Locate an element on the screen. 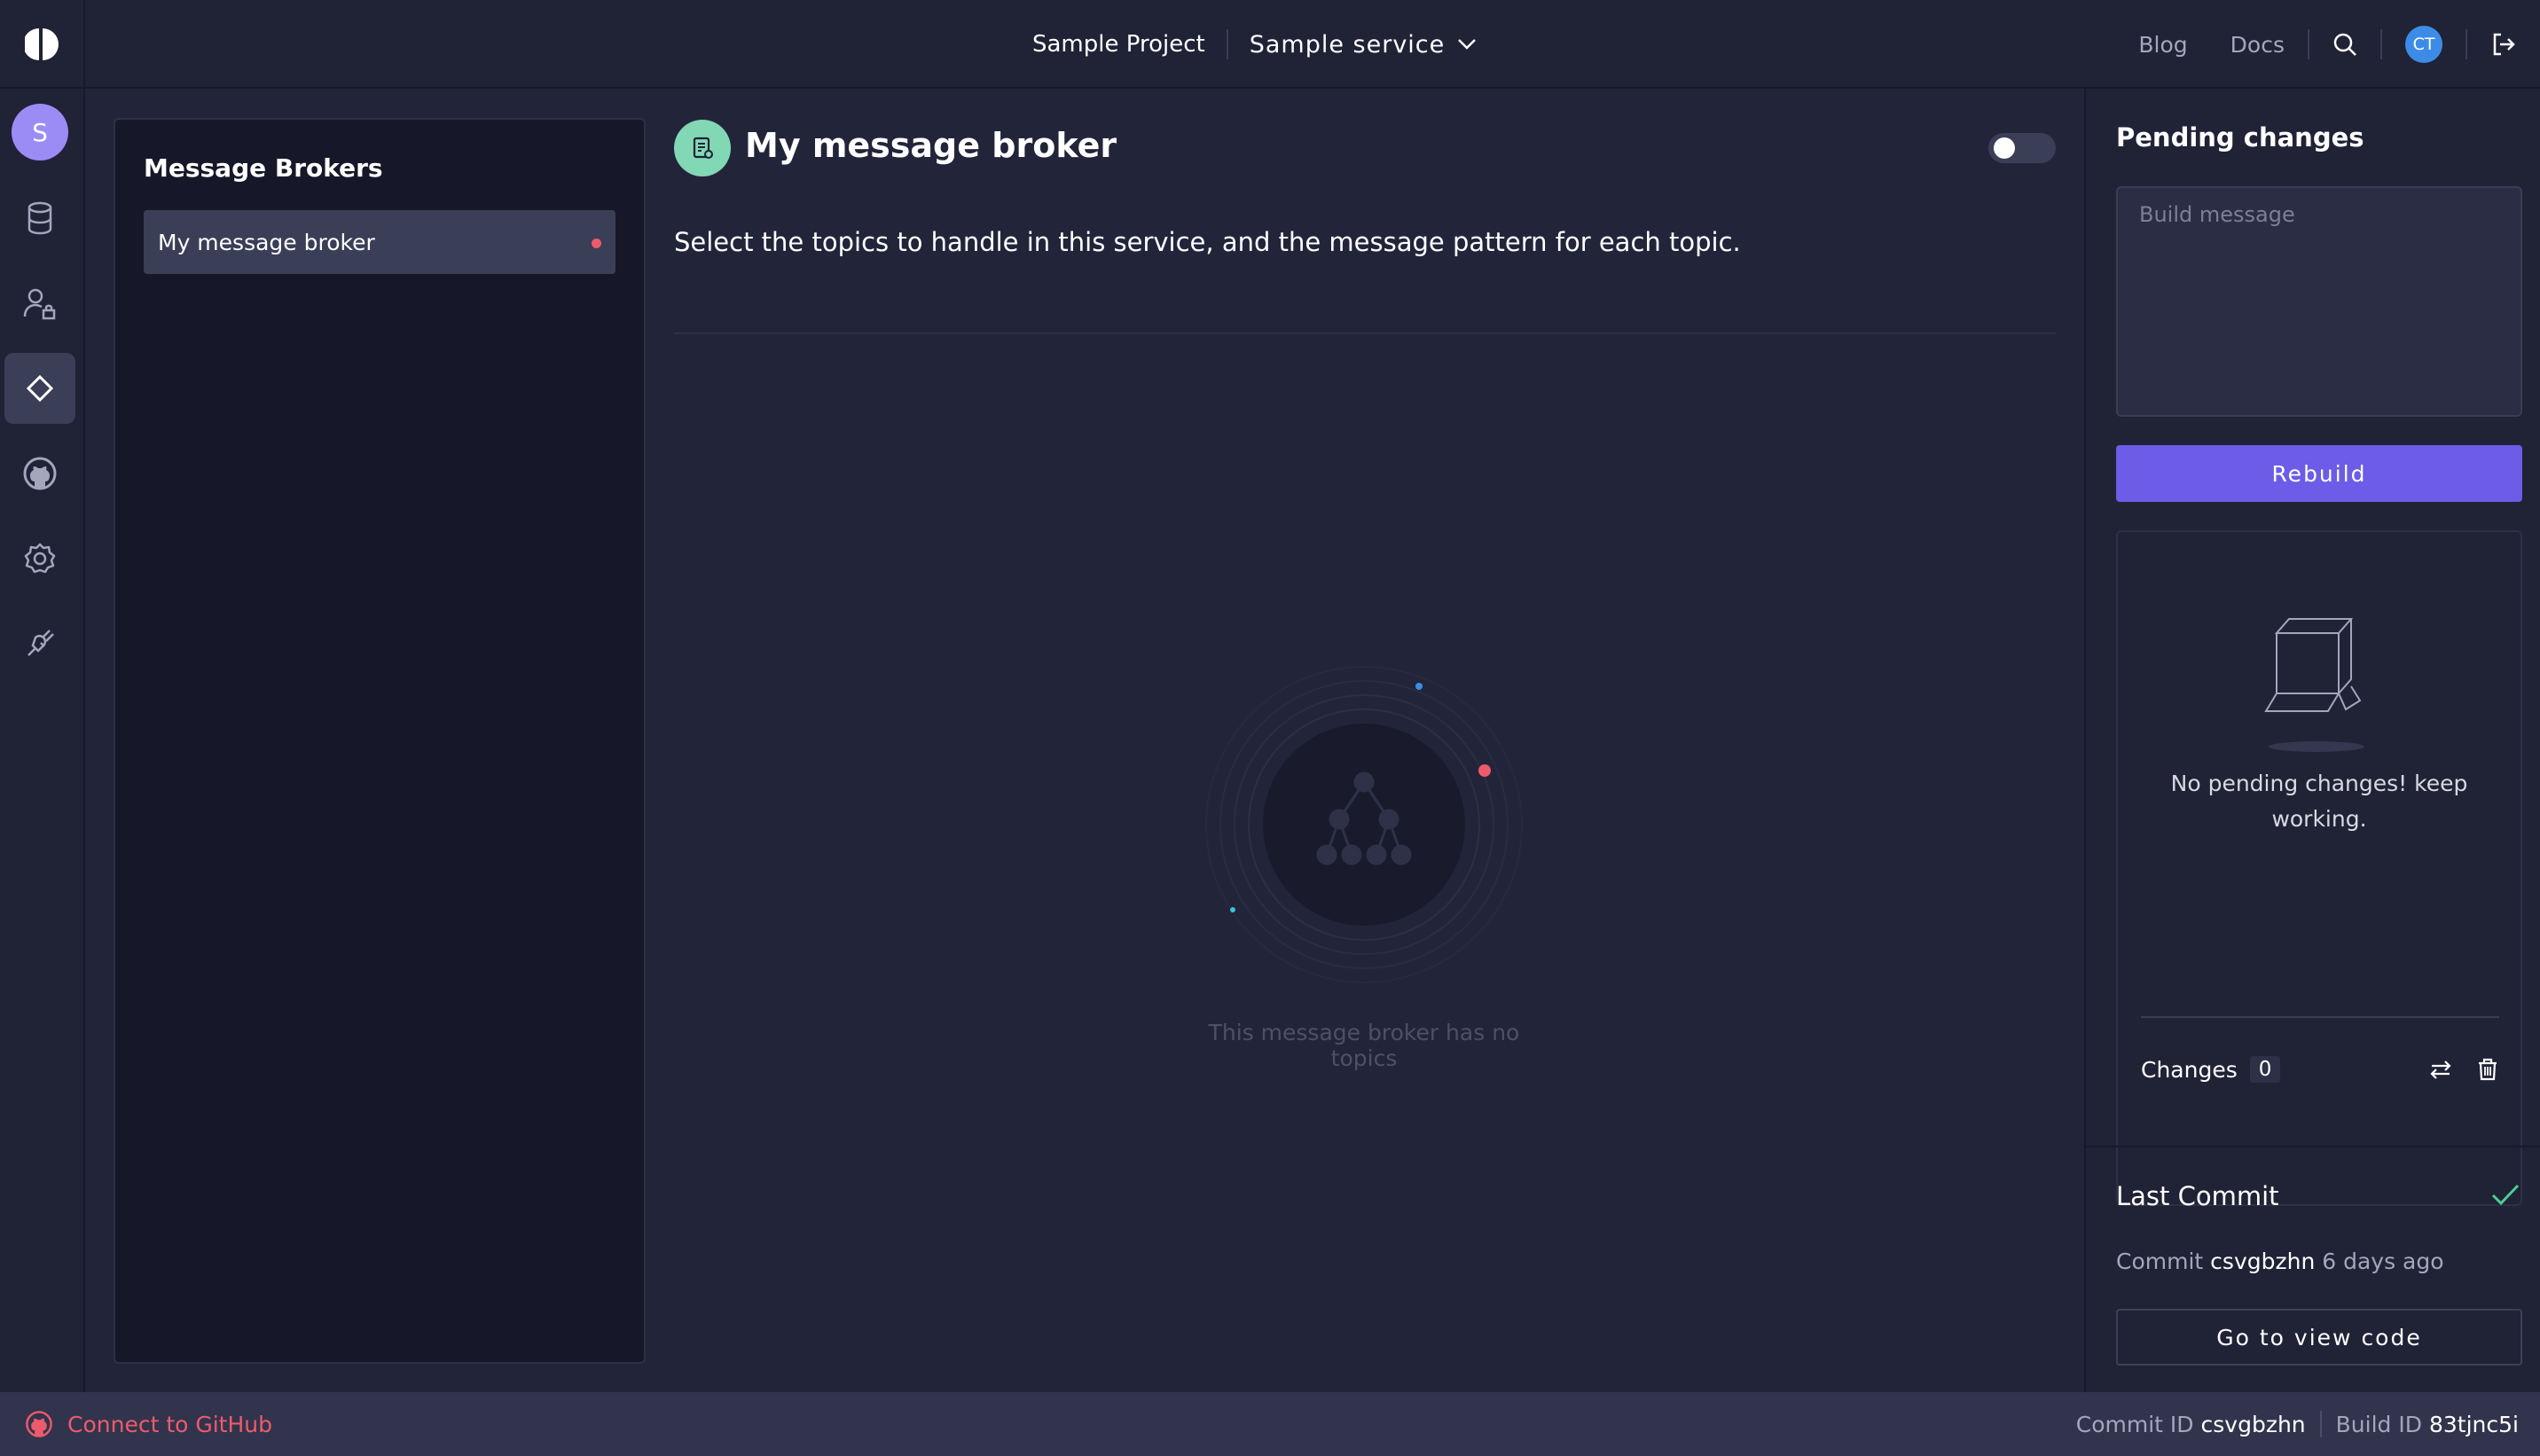  panel-divider is located at coordinates (2313, 1146).